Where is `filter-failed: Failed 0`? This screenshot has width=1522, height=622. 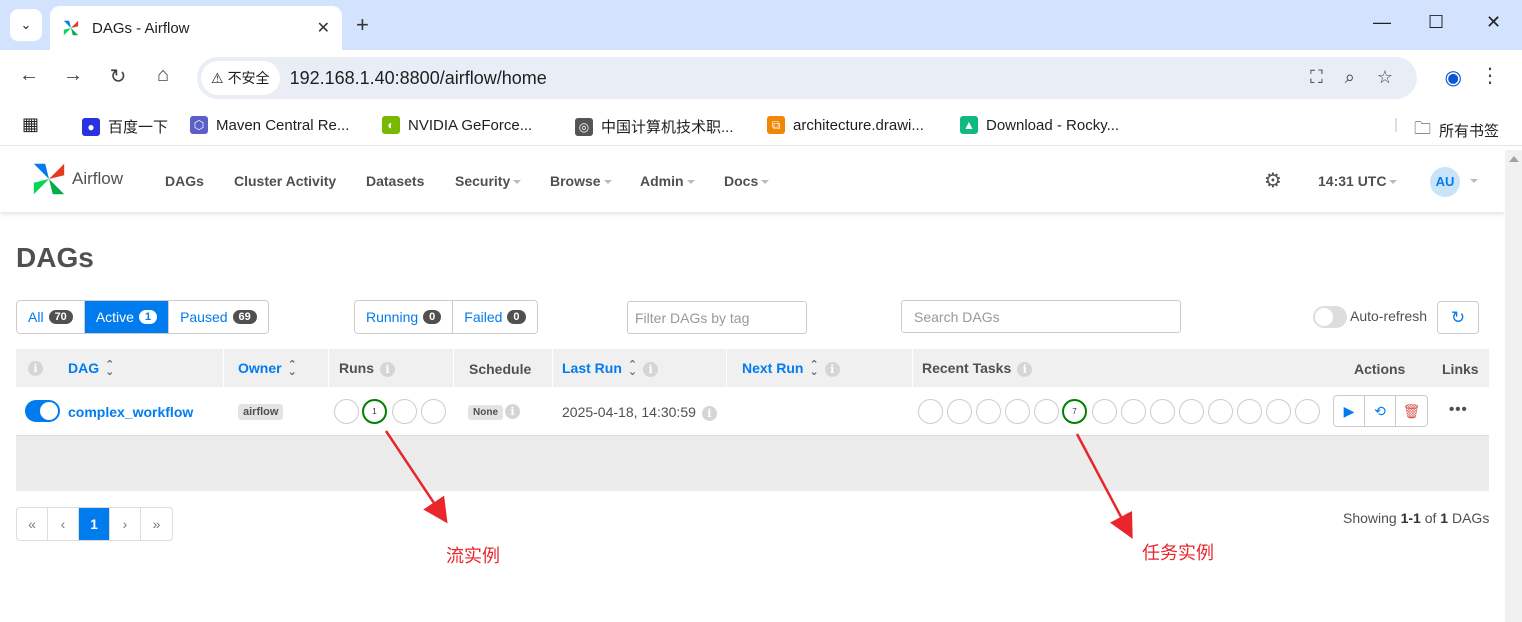
filter-failed: Failed 0 is located at coordinates (495, 317).